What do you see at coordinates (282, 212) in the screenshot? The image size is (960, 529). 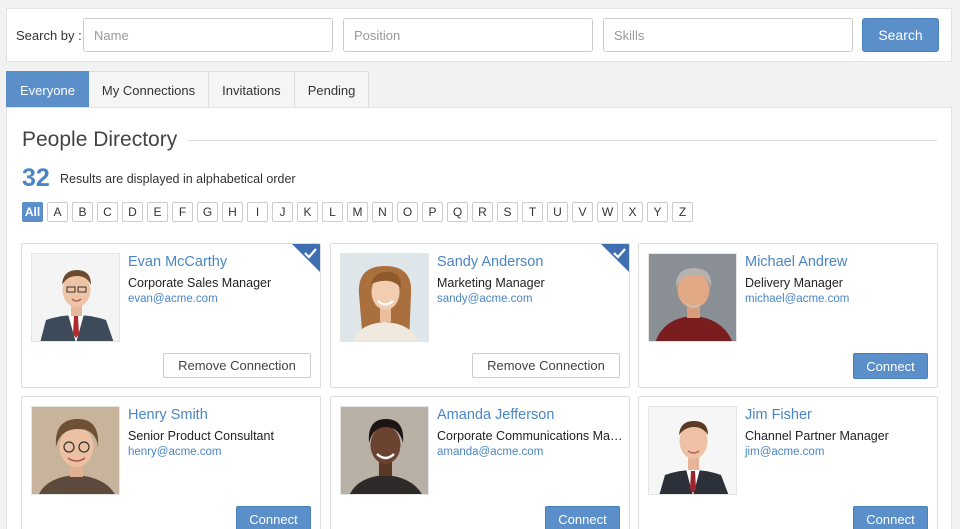 I see `letter-filter-j: J` at bounding box center [282, 212].